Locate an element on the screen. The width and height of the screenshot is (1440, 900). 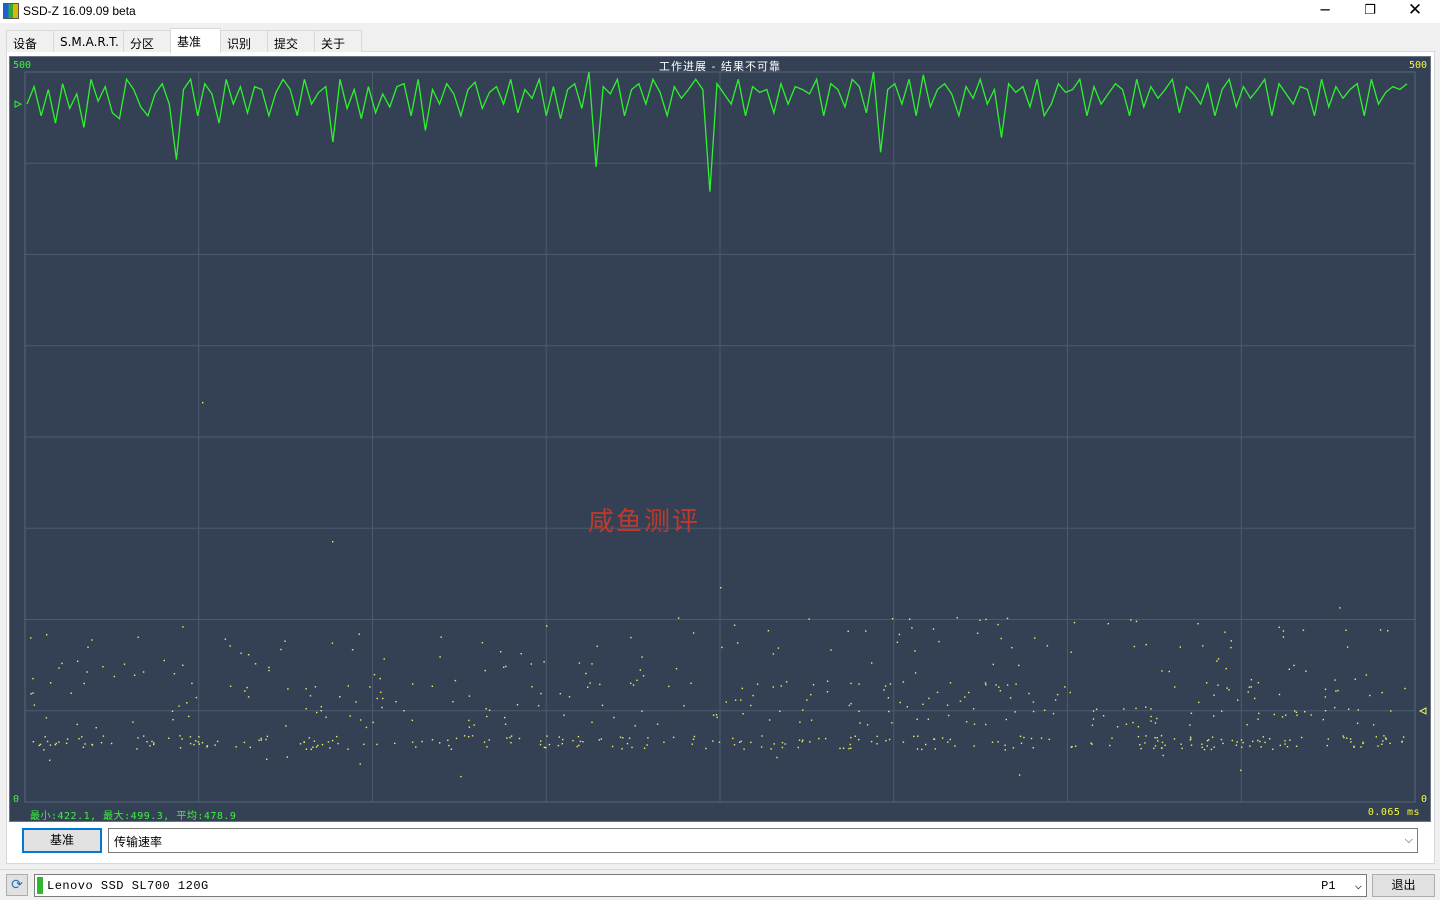
exit-button: 退出 is located at coordinates (1403, 885).